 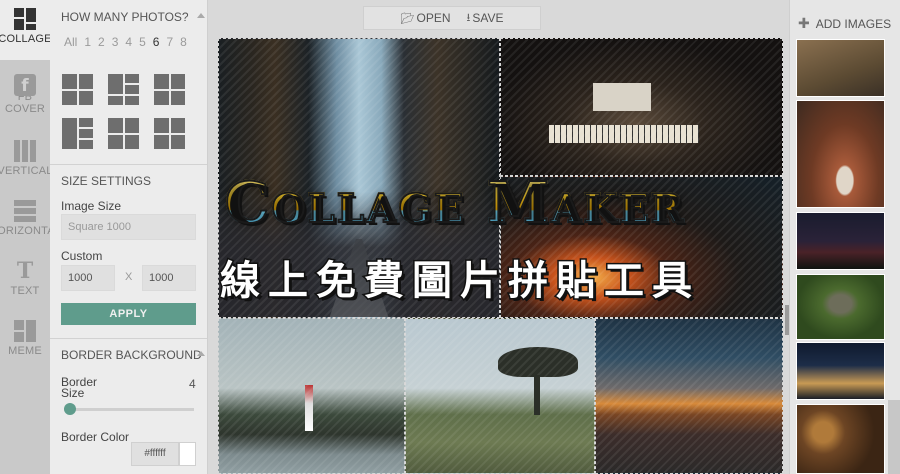 I want to click on meme-icon, so click(x=25, y=331).